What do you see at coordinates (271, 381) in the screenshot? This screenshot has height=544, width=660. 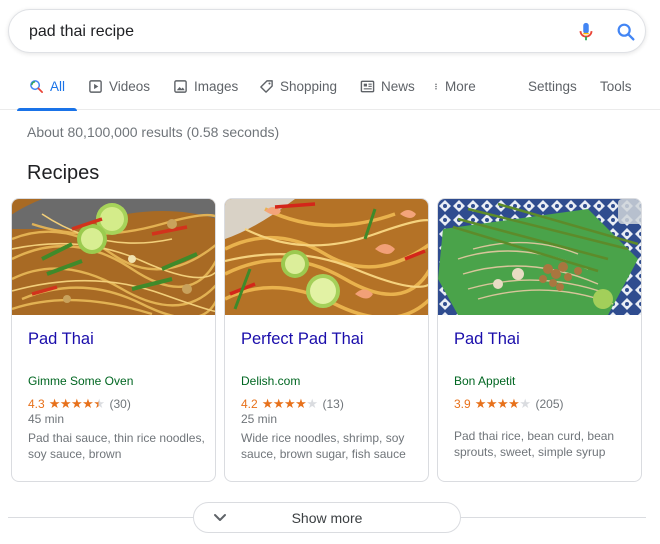 I see `recipe-source: Delish.com` at bounding box center [271, 381].